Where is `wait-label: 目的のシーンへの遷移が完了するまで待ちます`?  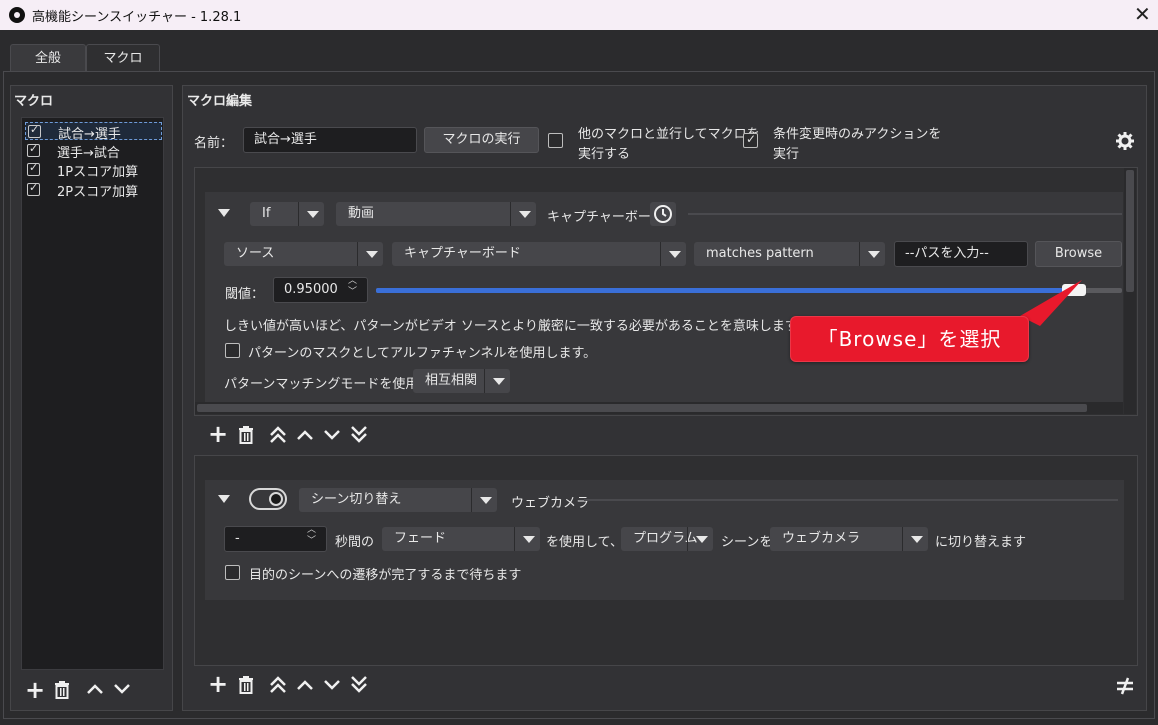
wait-label: 目的のシーンへの遷移が完了するまで待ちます is located at coordinates (385, 575).